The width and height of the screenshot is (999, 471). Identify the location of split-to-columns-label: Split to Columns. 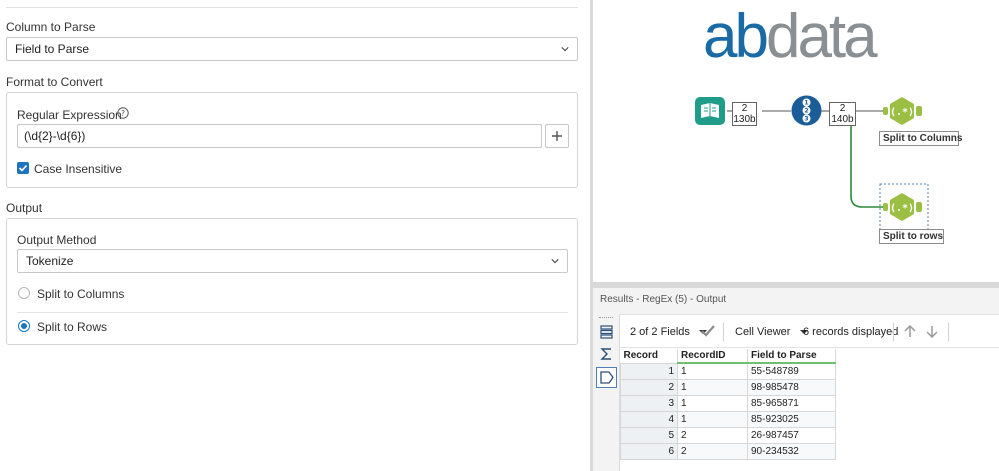
(80, 294).